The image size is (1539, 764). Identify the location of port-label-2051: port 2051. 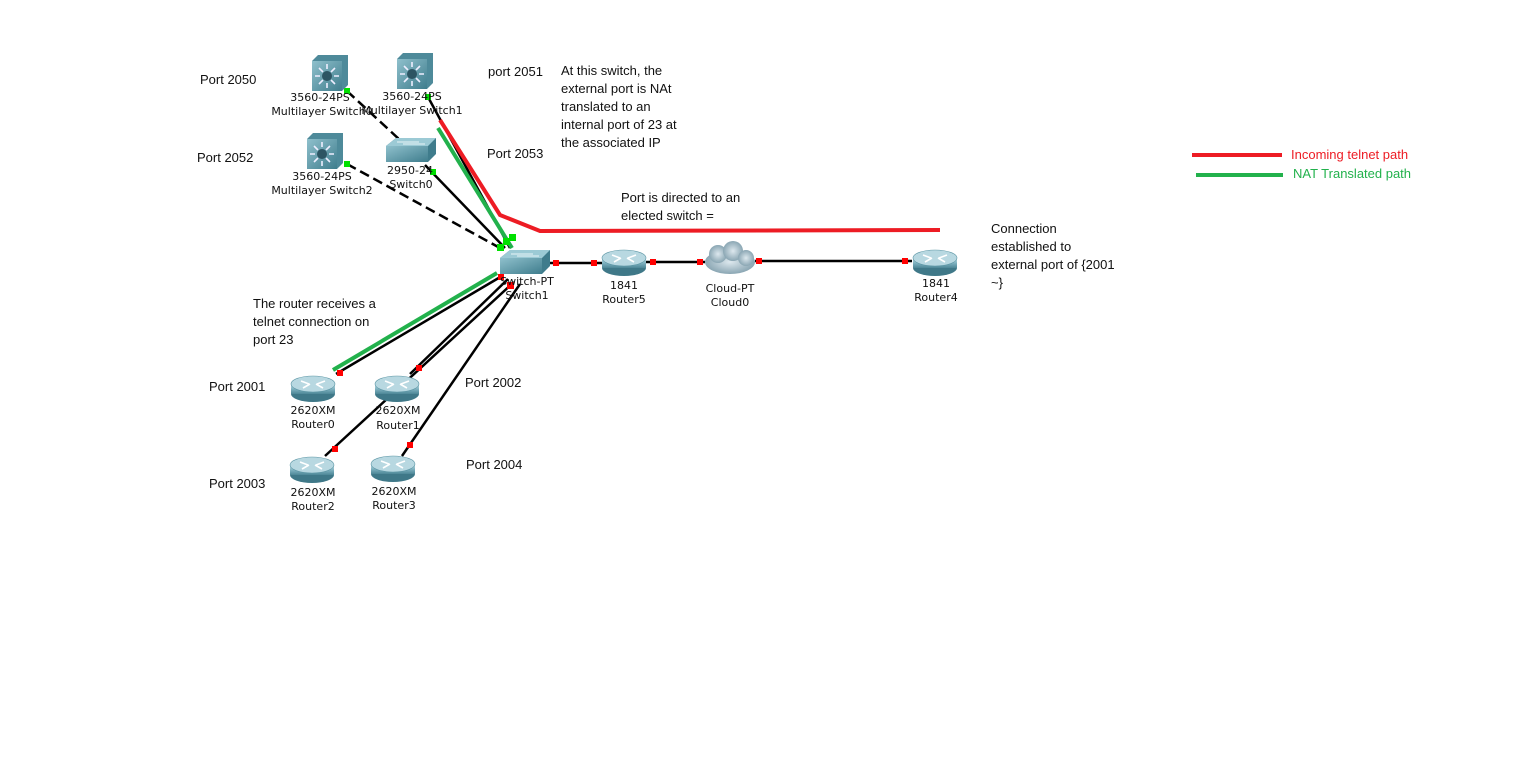
(515, 71).